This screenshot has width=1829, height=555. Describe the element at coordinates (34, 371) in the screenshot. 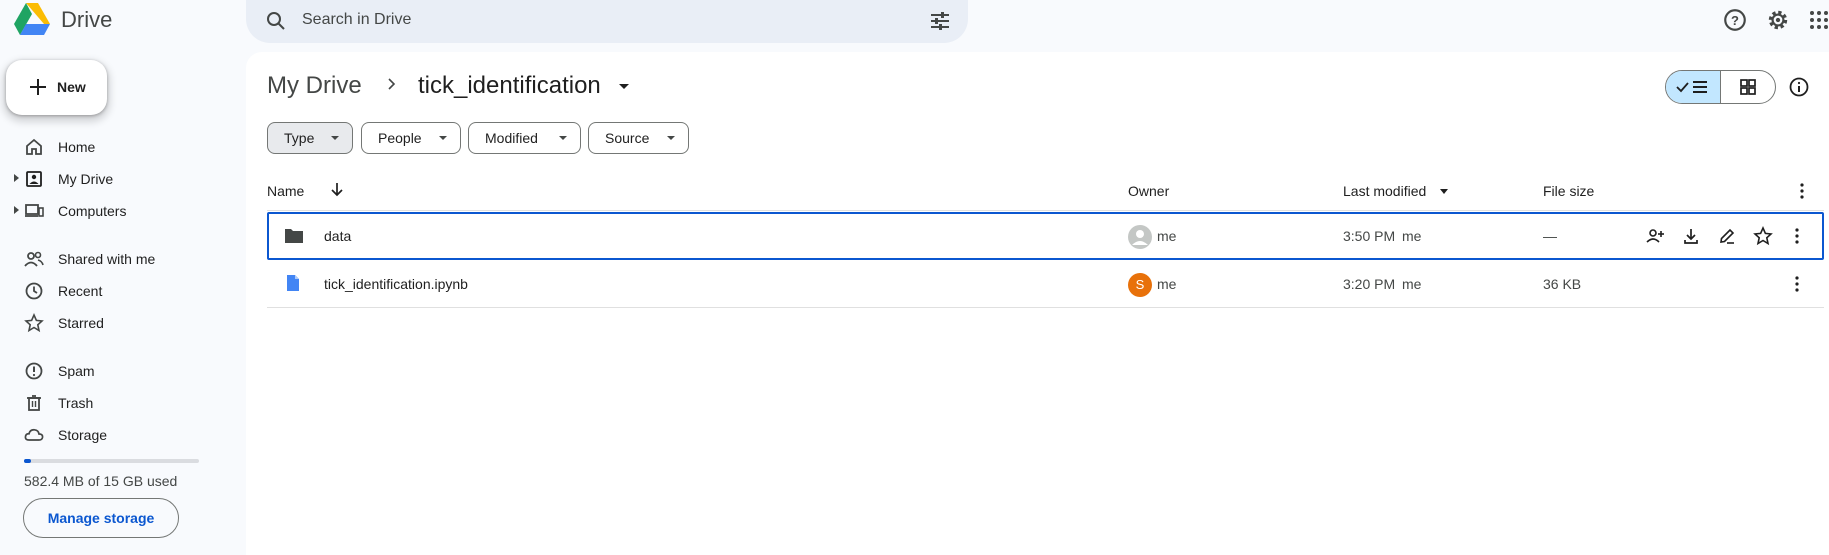

I see `spam-icon` at that location.